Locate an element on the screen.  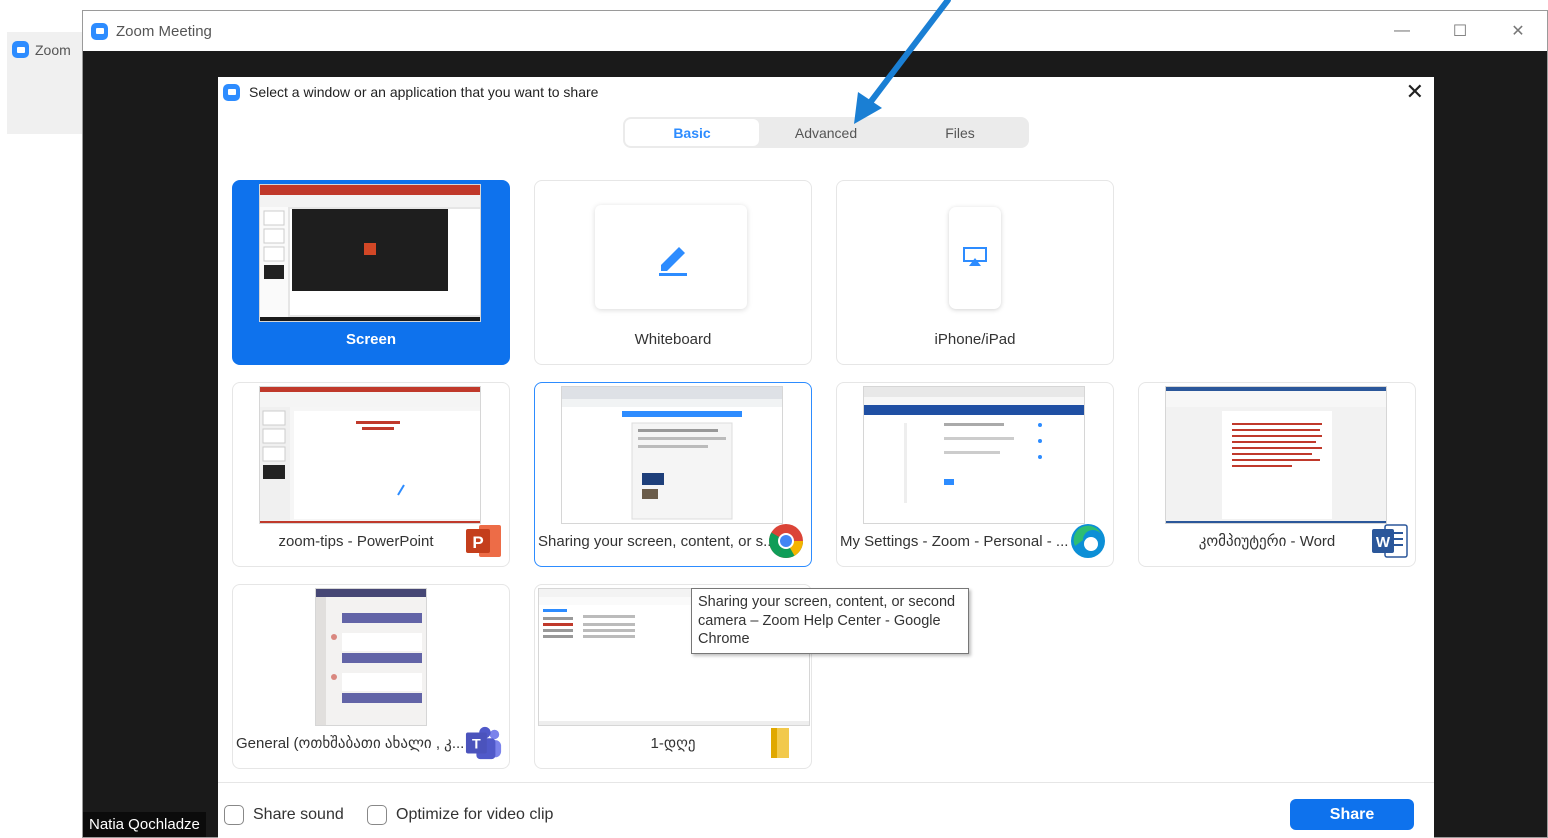
powerpoint-thumbnail is located at coordinates (370, 455).